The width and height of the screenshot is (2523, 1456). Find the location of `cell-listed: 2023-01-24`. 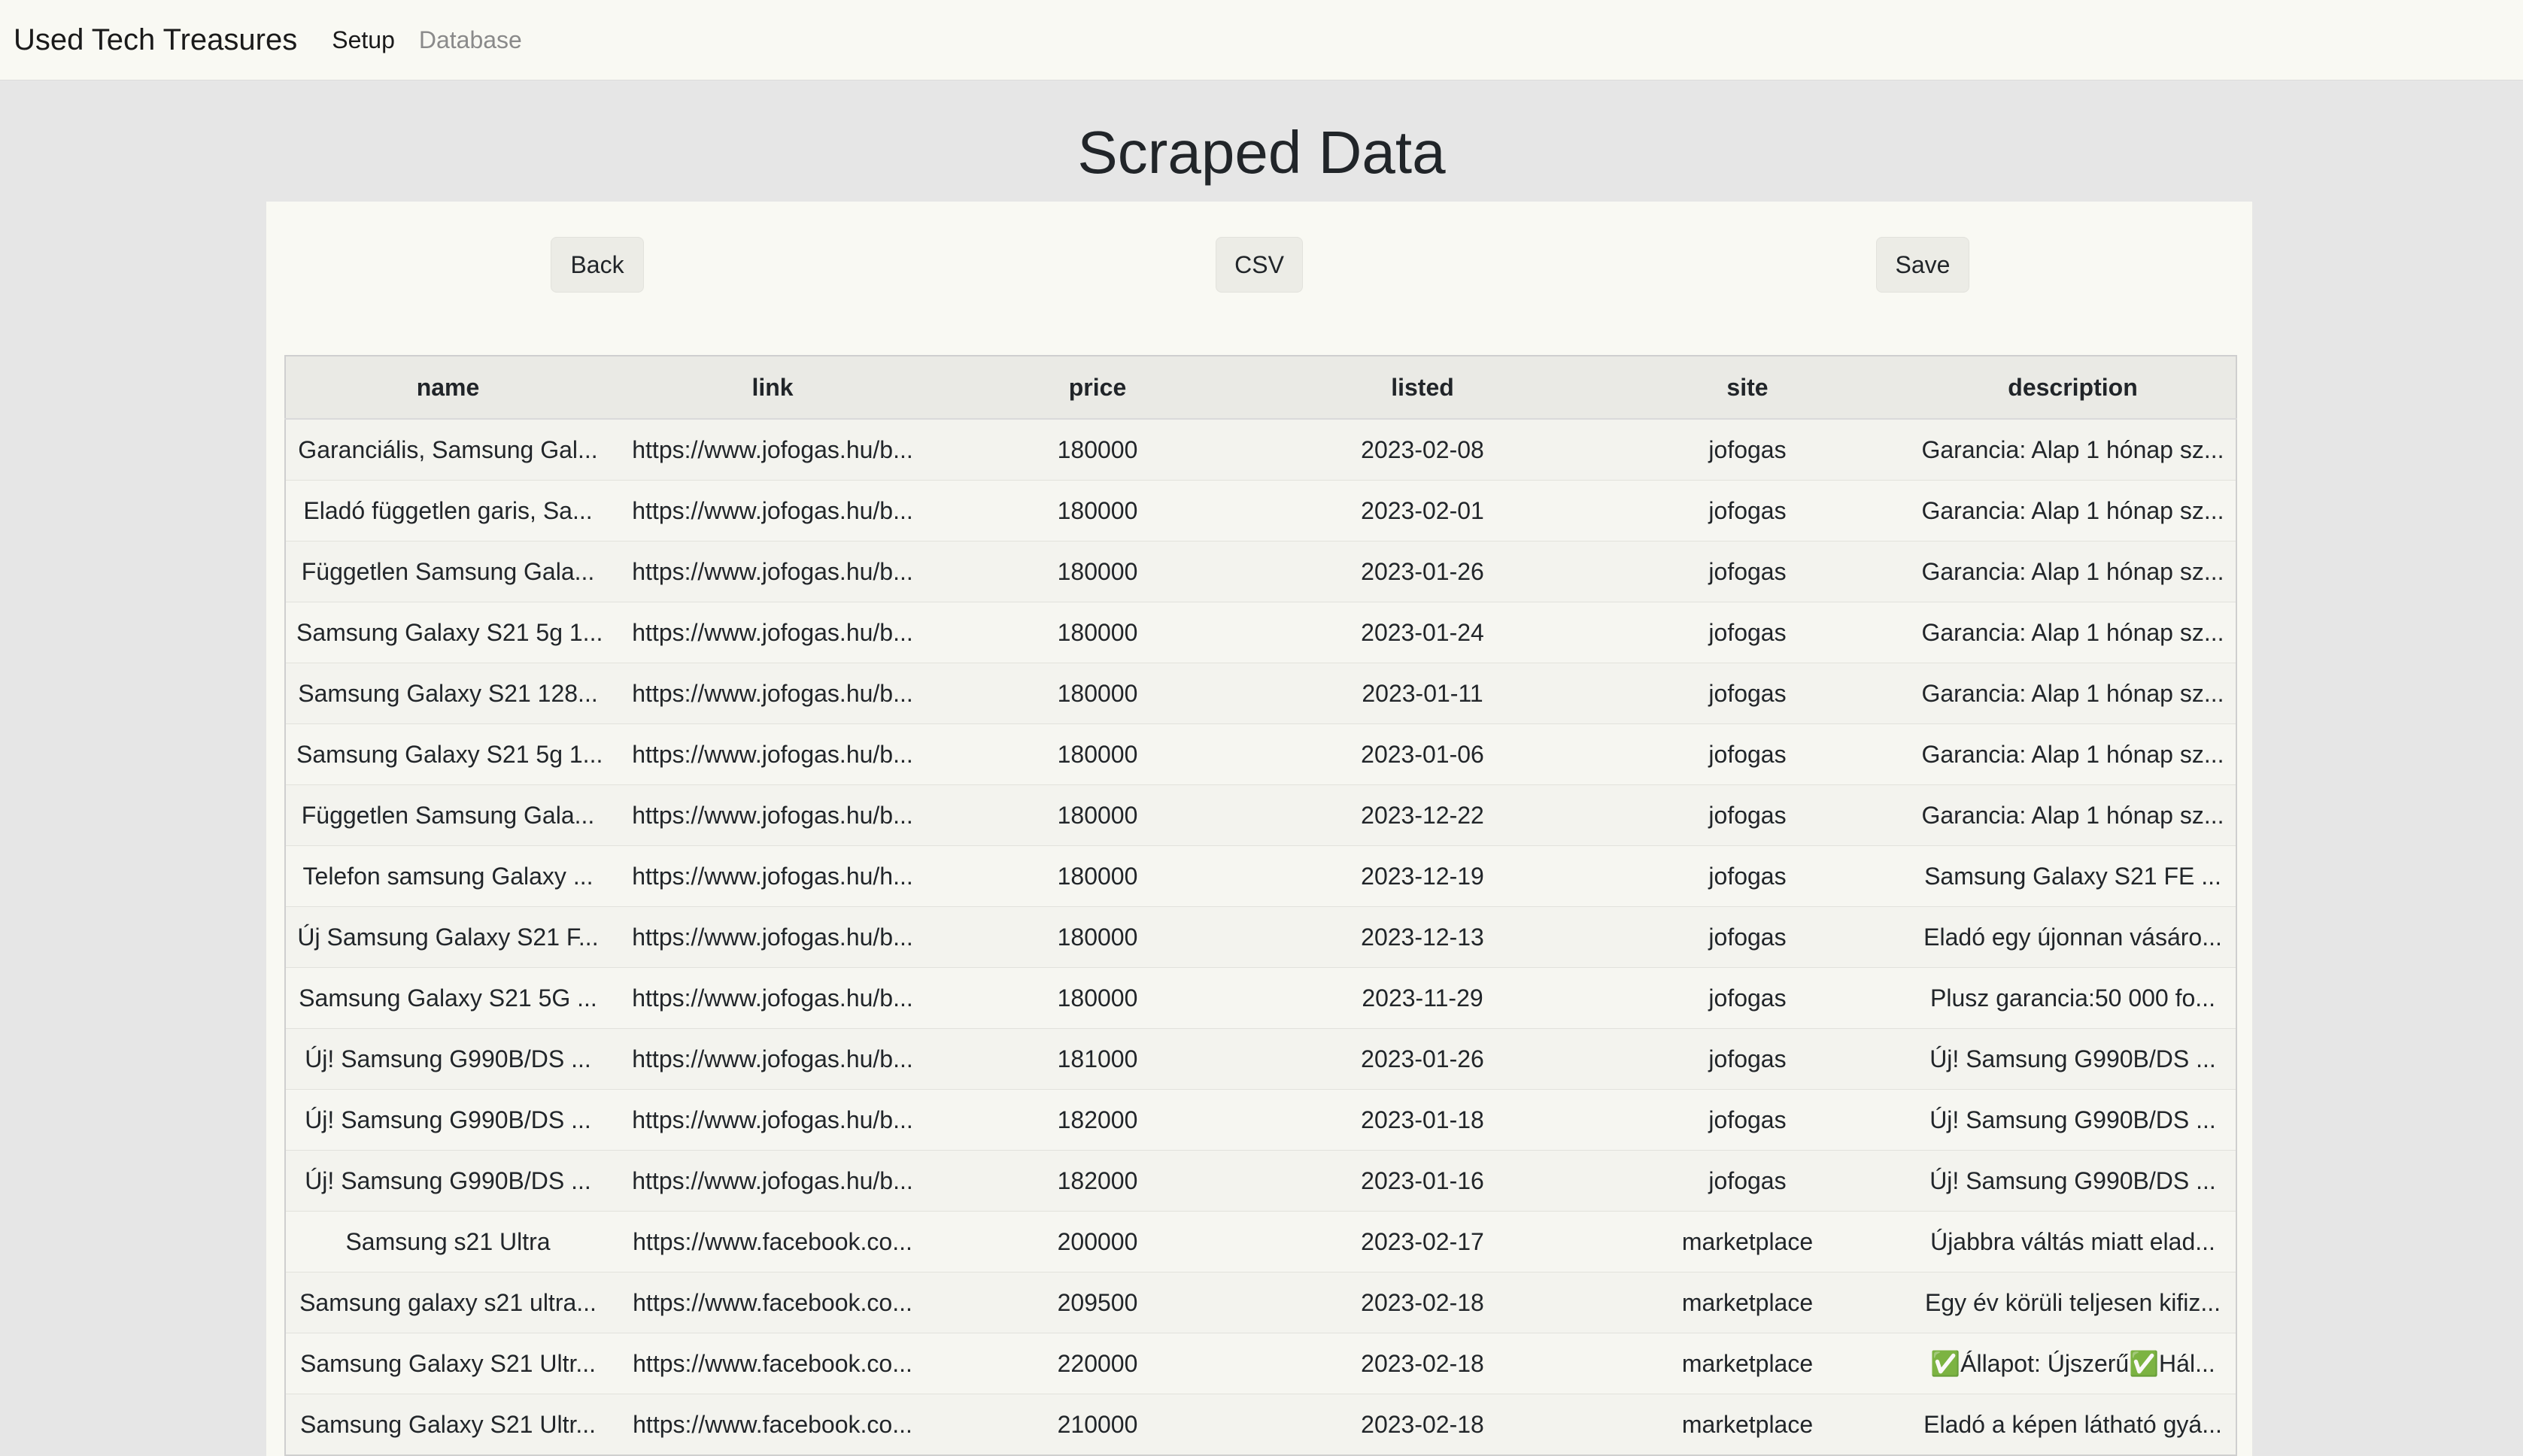

cell-listed: 2023-01-24 is located at coordinates (1422, 632).